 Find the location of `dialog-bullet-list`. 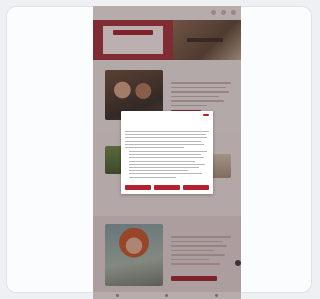

dialog-bullet-list is located at coordinates (168, 165).